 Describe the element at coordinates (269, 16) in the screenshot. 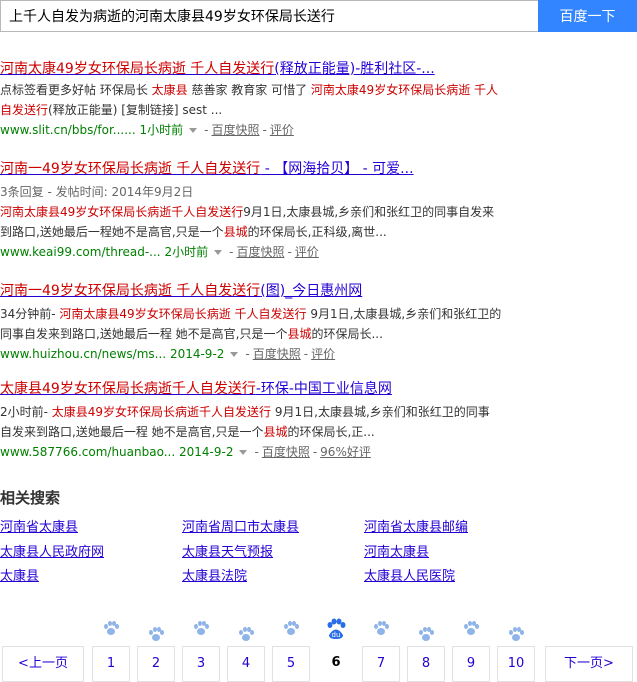

I see `search-input` at that location.